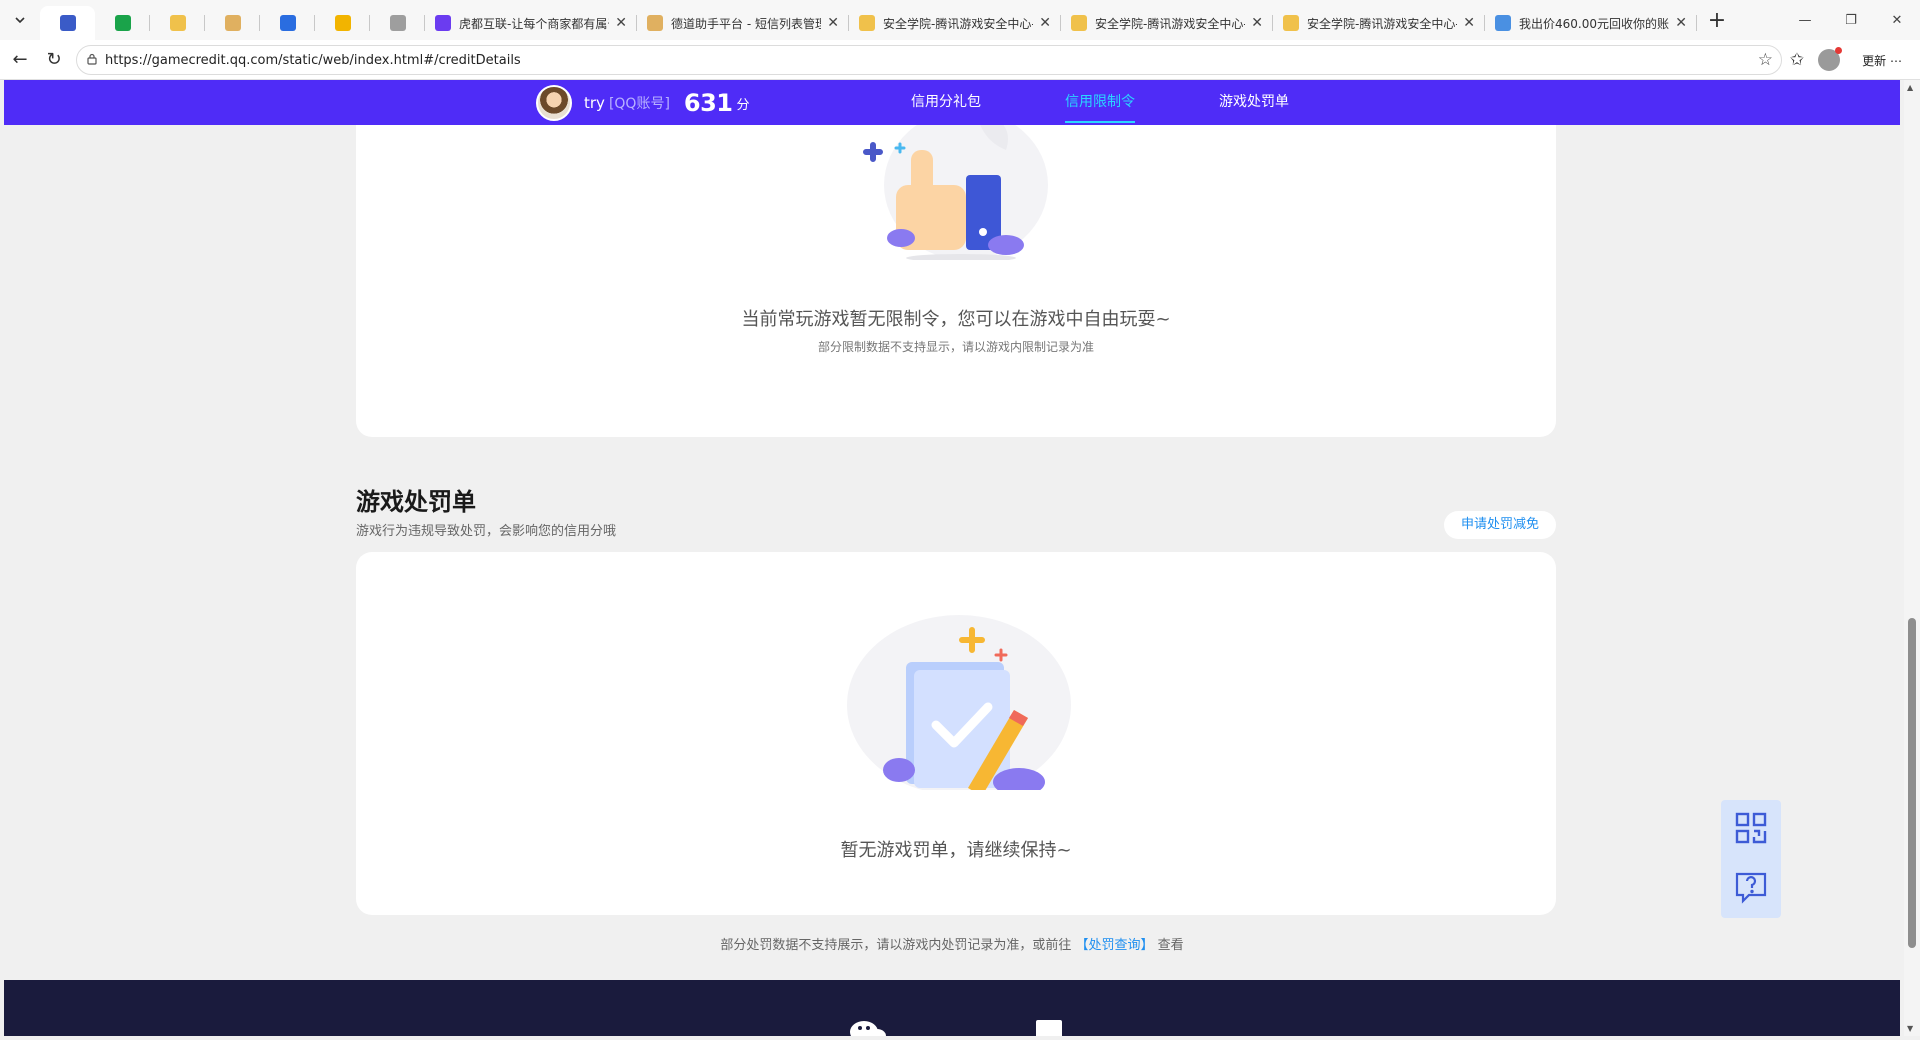 The width and height of the screenshot is (1920, 1040). I want to click on window-controls: — ❐ ✕, so click(1851, 20).